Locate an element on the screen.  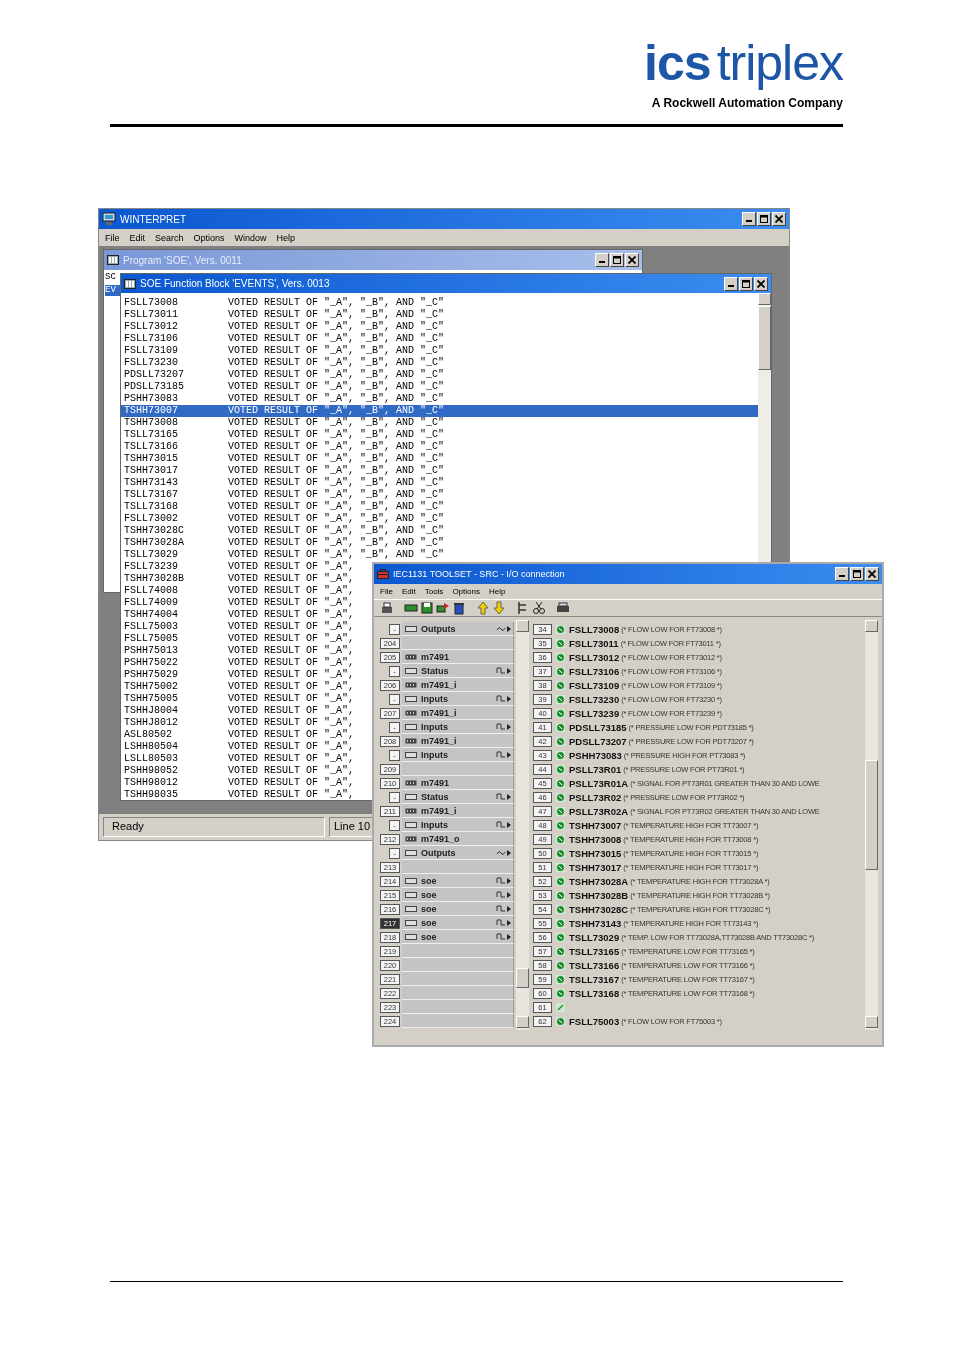
code-row: TSHH74004 VOTED RESULT OF "_A", is located at coordinates (238, 615).